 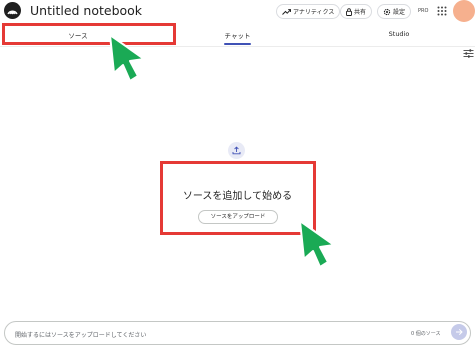 What do you see at coordinates (399, 12) in the screenshot?
I see `settings-button-label: 設定` at bounding box center [399, 12].